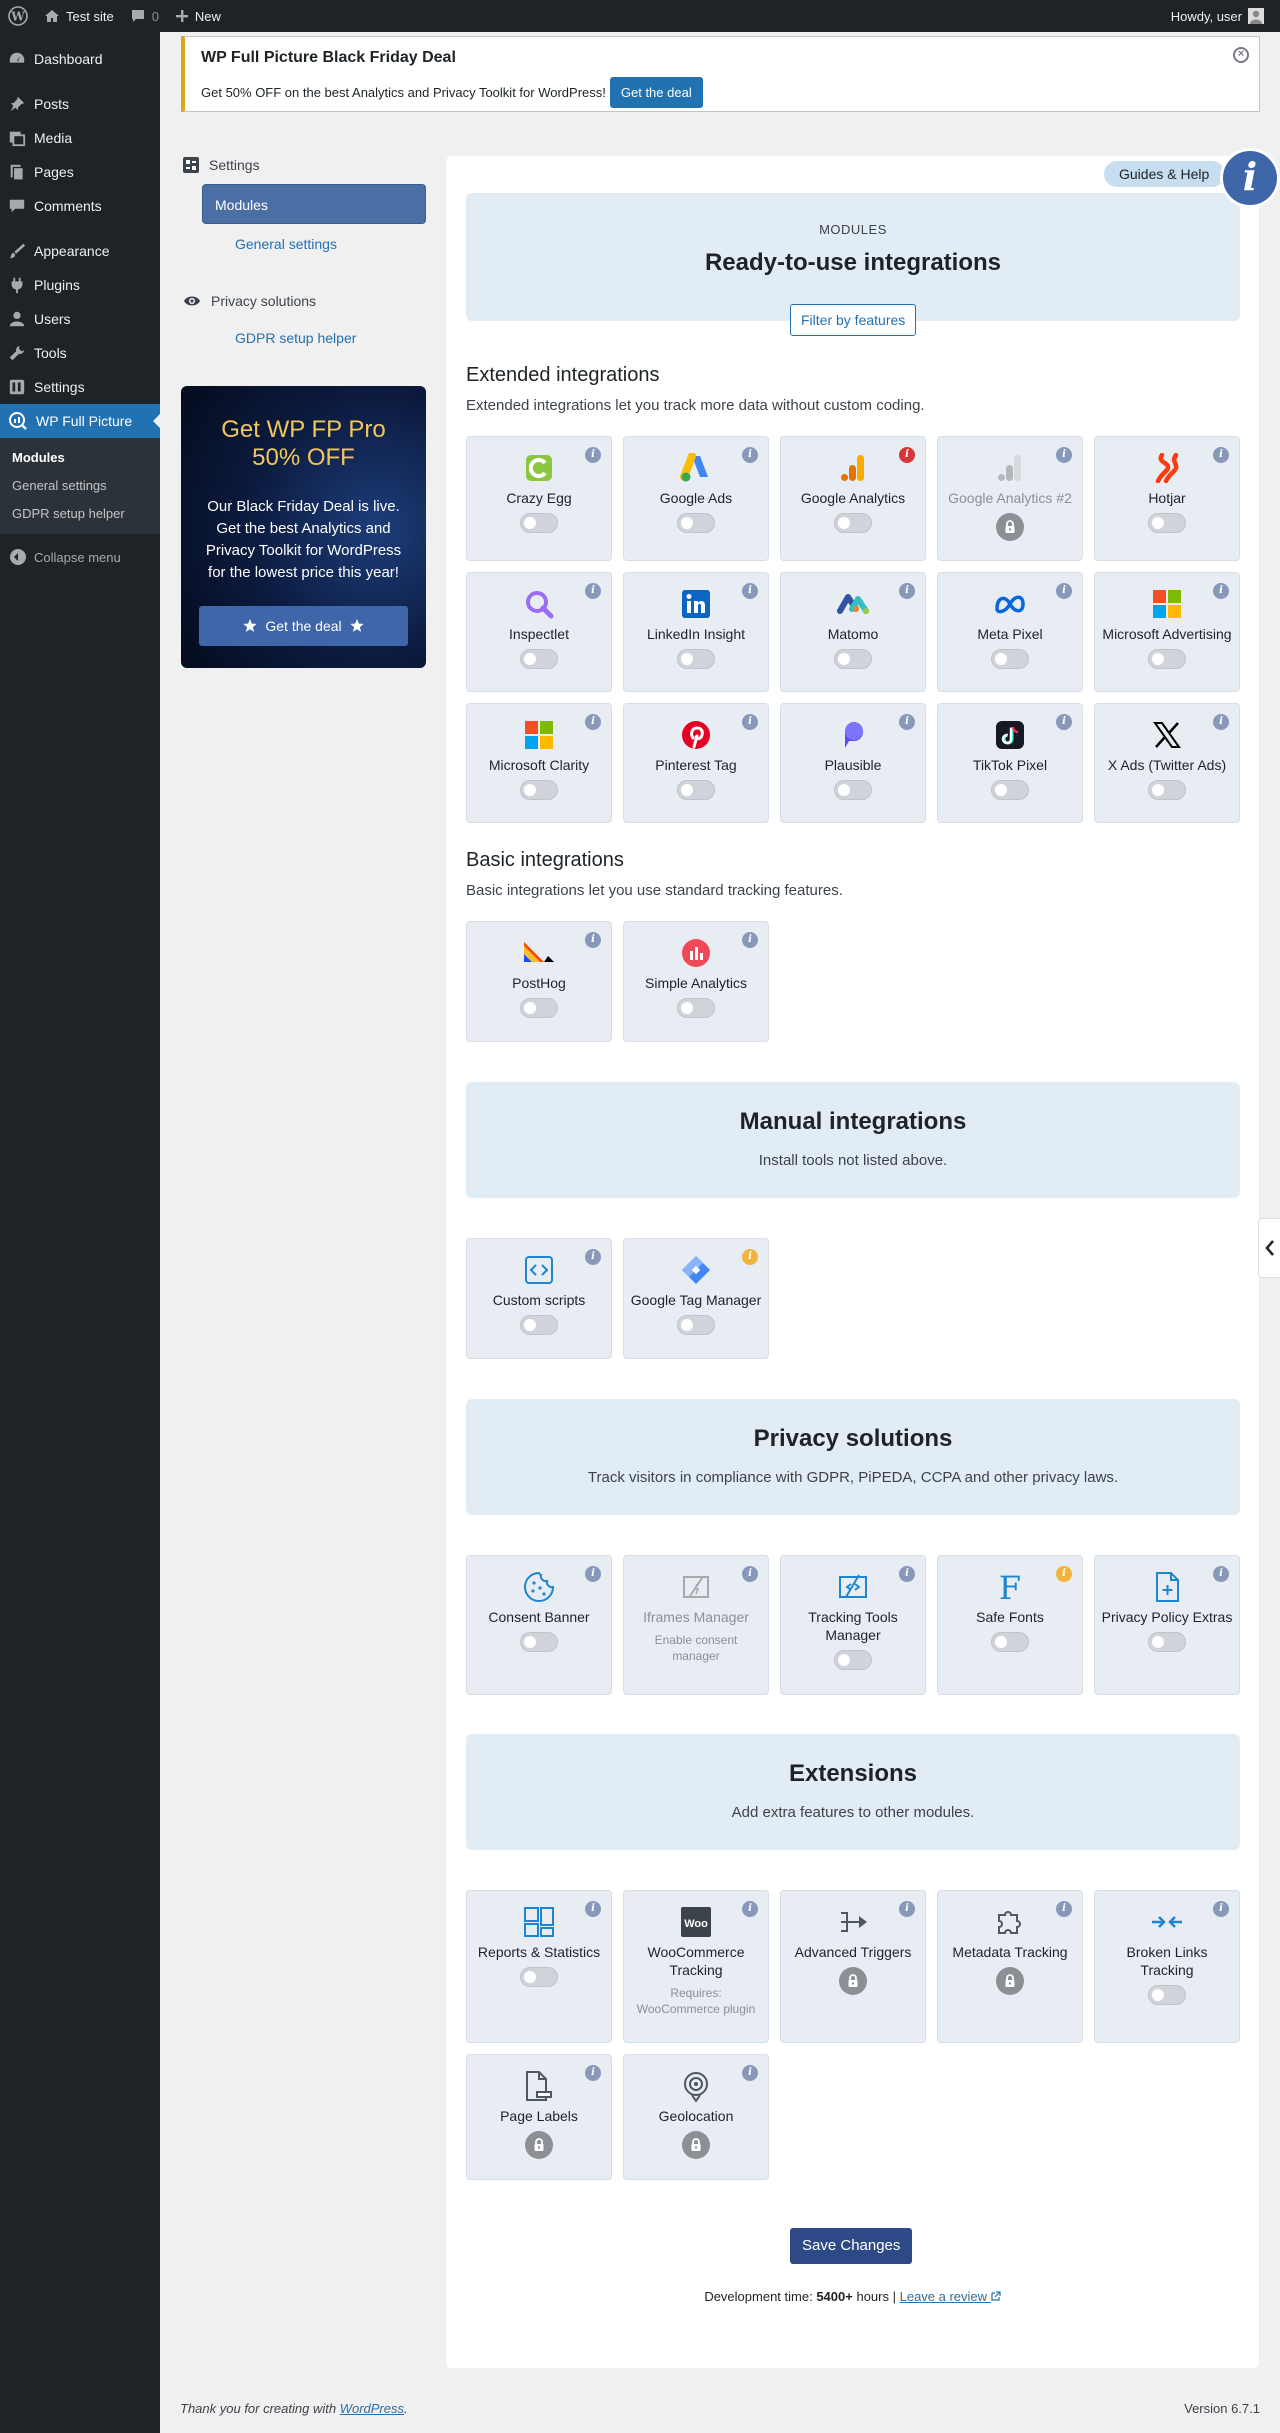 The height and width of the screenshot is (2433, 1280). I want to click on footer-text: Thank you for creating with, so click(258, 2408).